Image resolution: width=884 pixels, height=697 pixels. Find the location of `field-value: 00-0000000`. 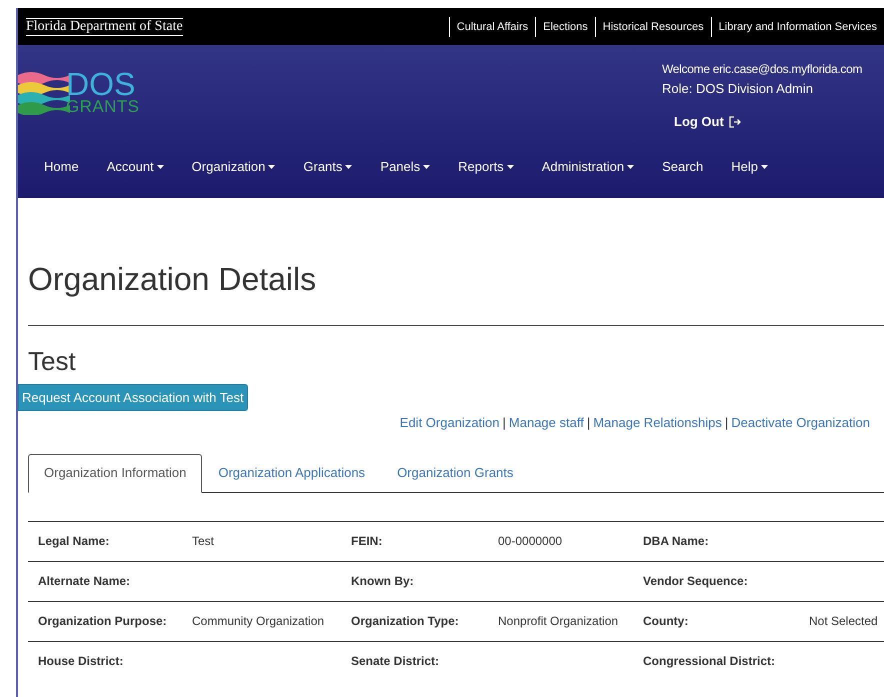

field-value: 00-0000000 is located at coordinates (530, 541).